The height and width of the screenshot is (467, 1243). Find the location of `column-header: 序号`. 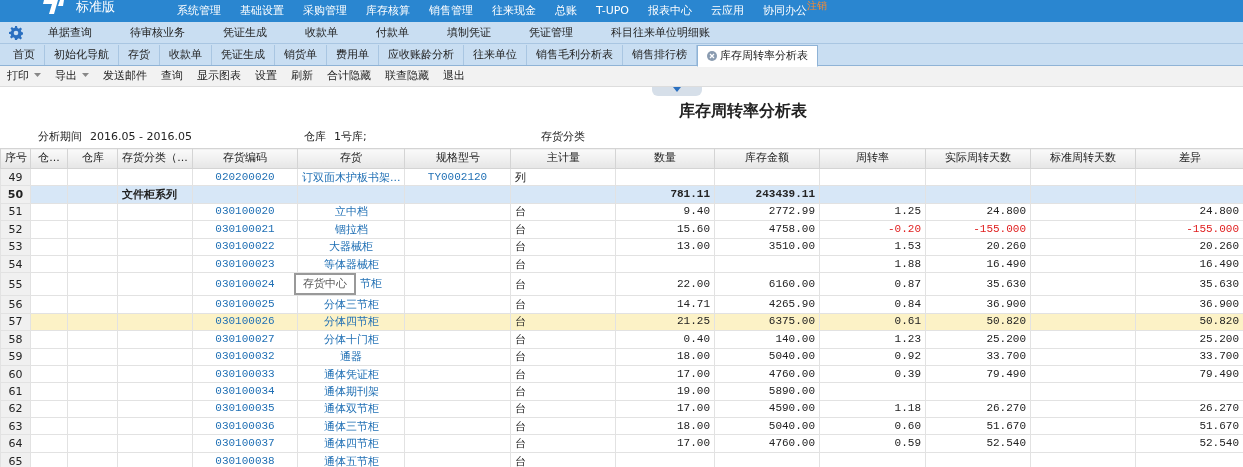

column-header: 序号 is located at coordinates (15, 158).